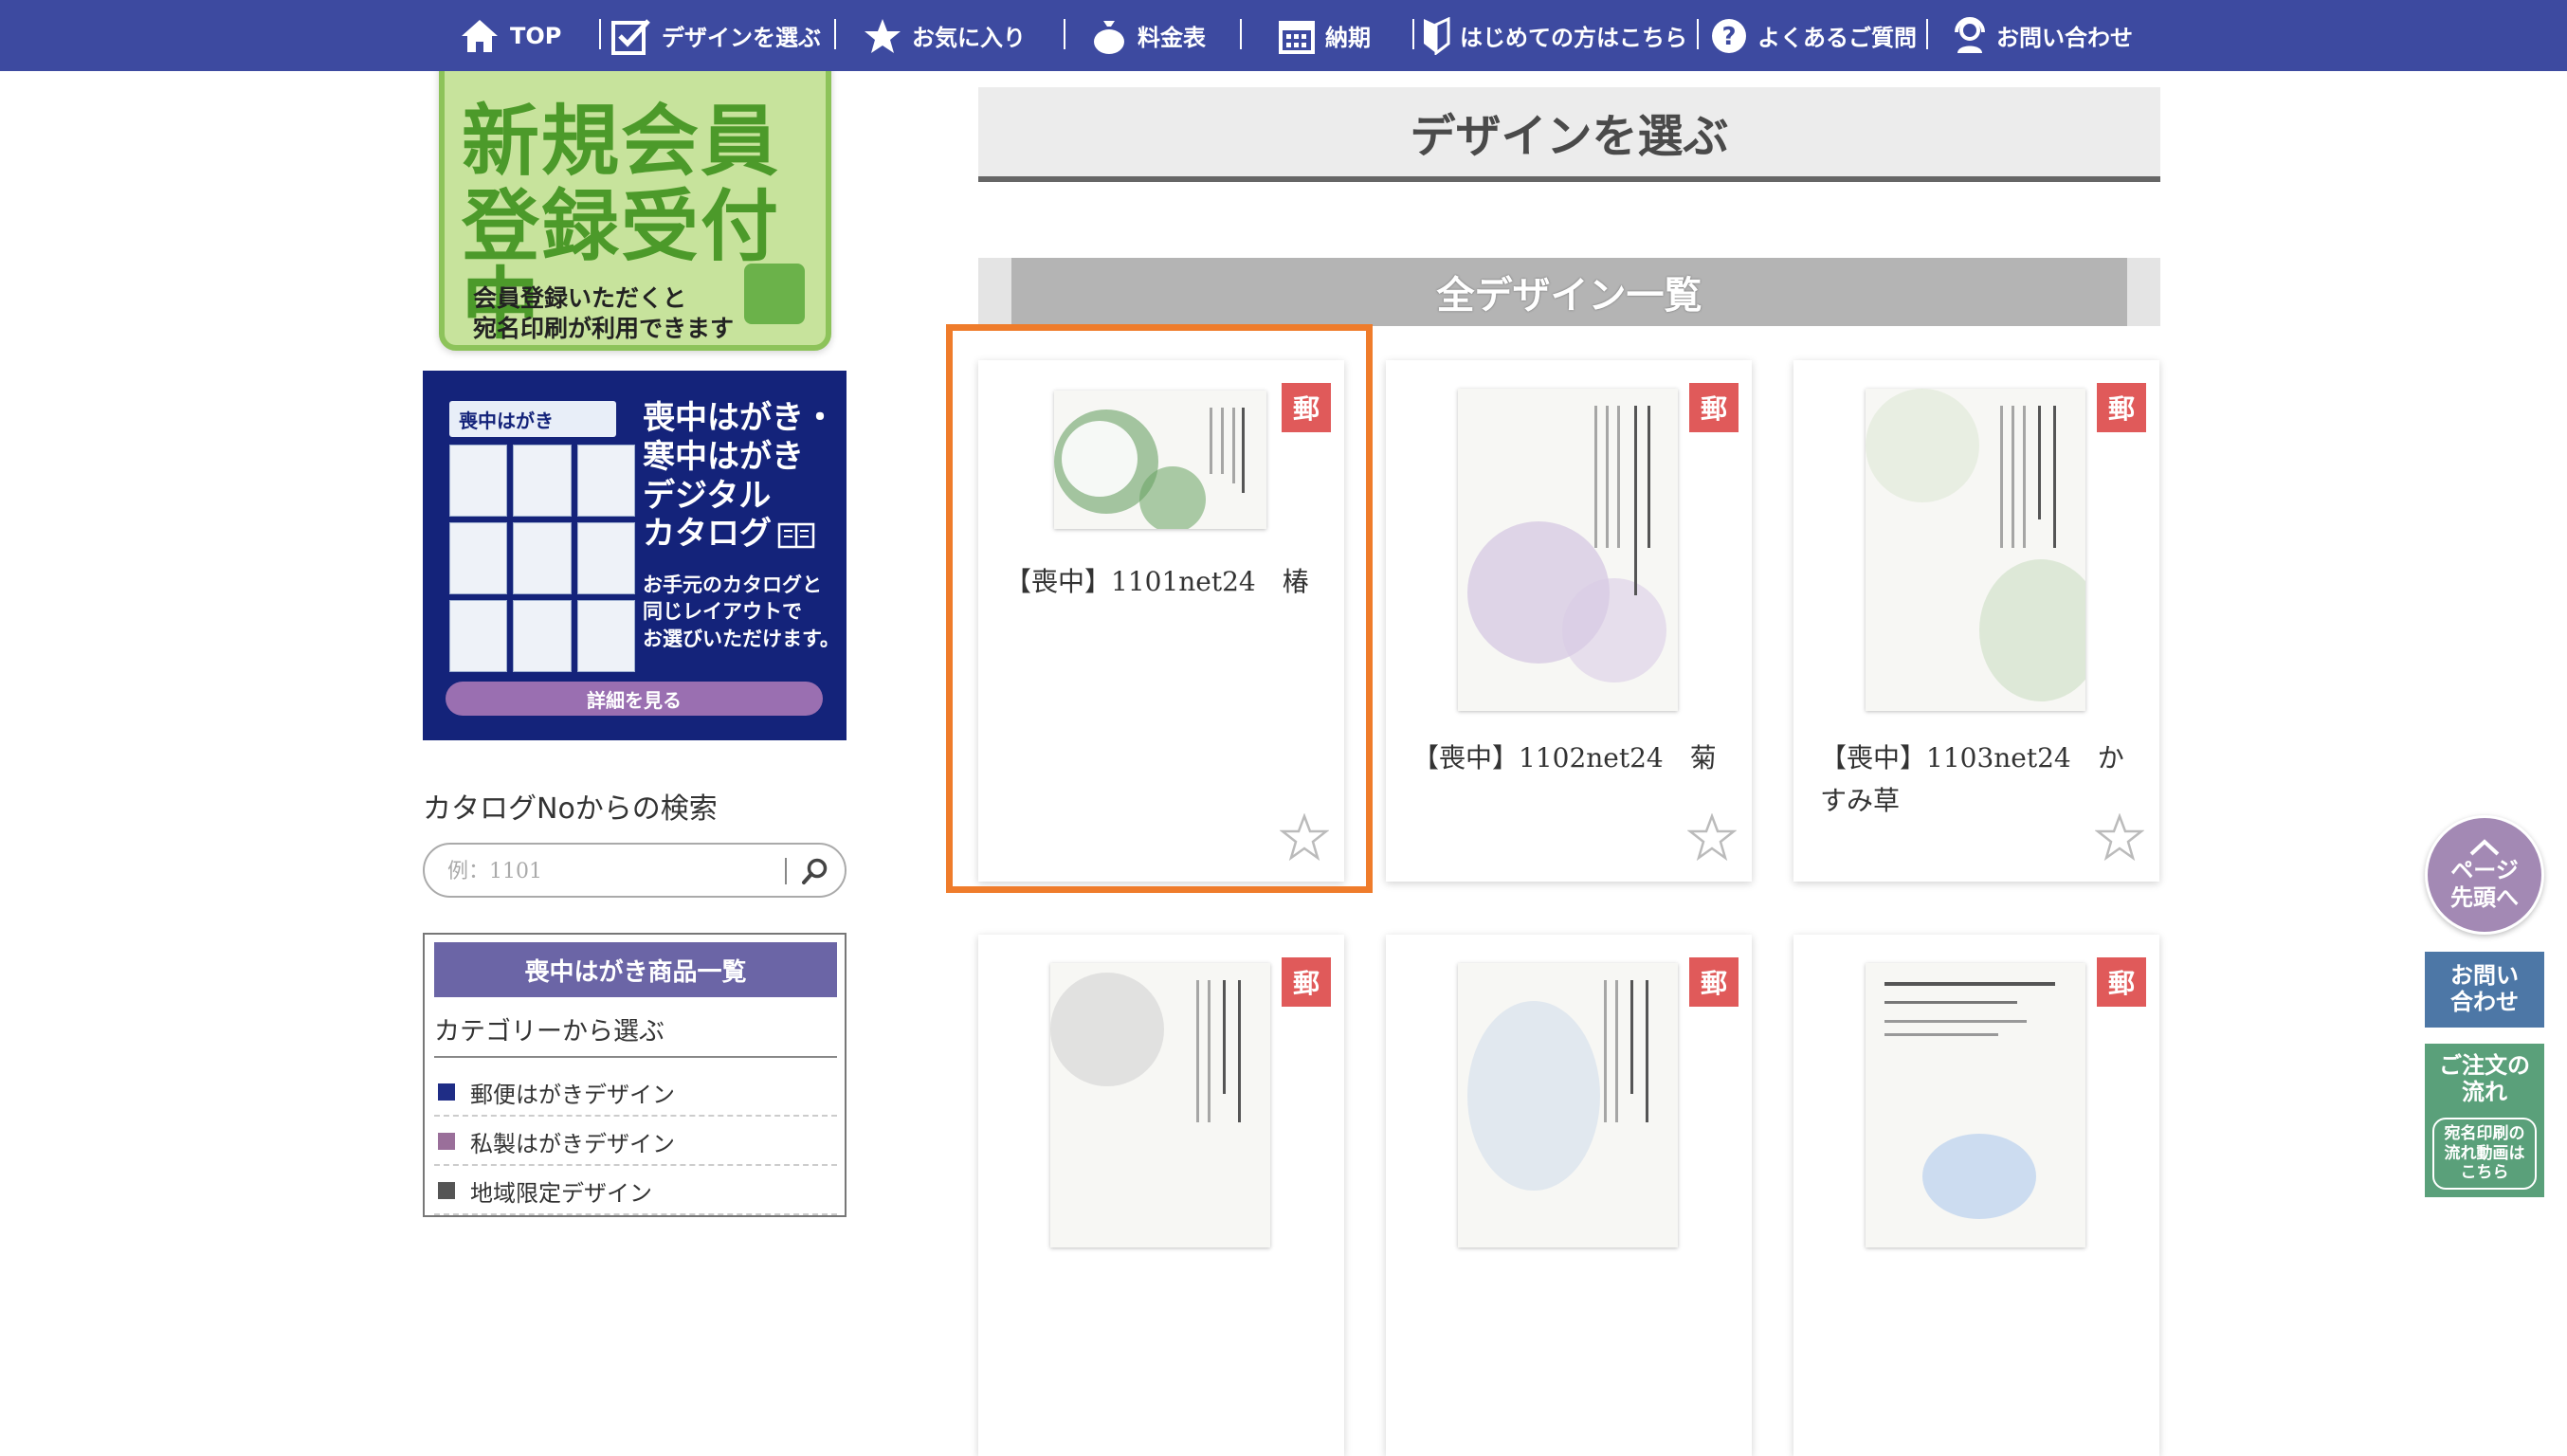  Describe the element at coordinates (707, 495) in the screenshot. I see `catalog-title-line-3: デジタル` at that location.